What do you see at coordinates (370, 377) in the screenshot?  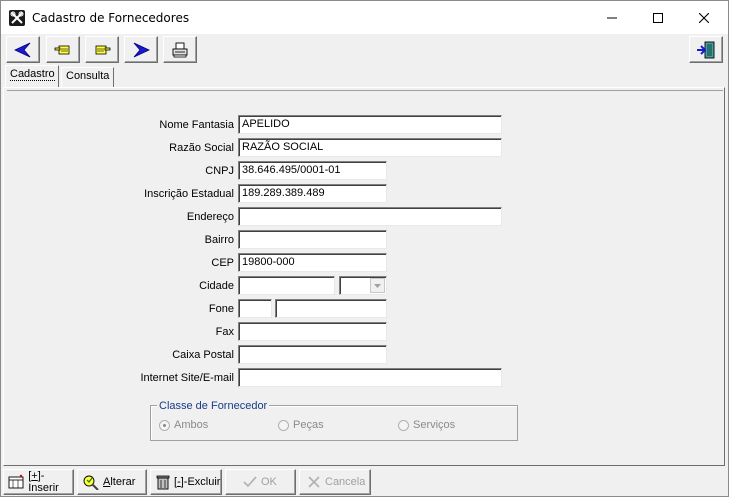 I see `site-email-field` at bounding box center [370, 377].